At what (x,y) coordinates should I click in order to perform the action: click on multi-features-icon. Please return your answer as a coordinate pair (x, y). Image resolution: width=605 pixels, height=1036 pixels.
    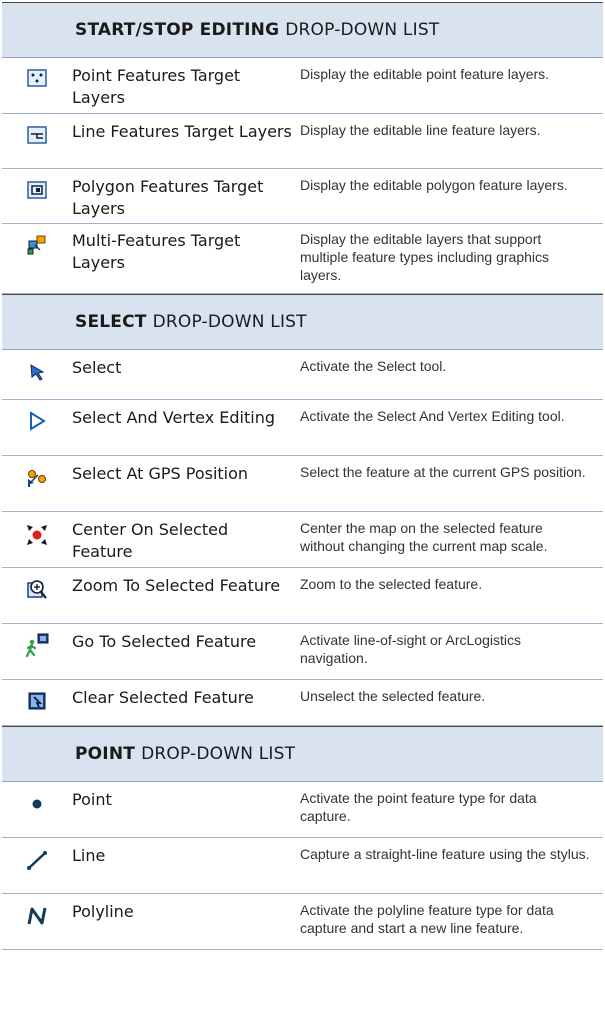
    Looking at the image, I should click on (37, 245).